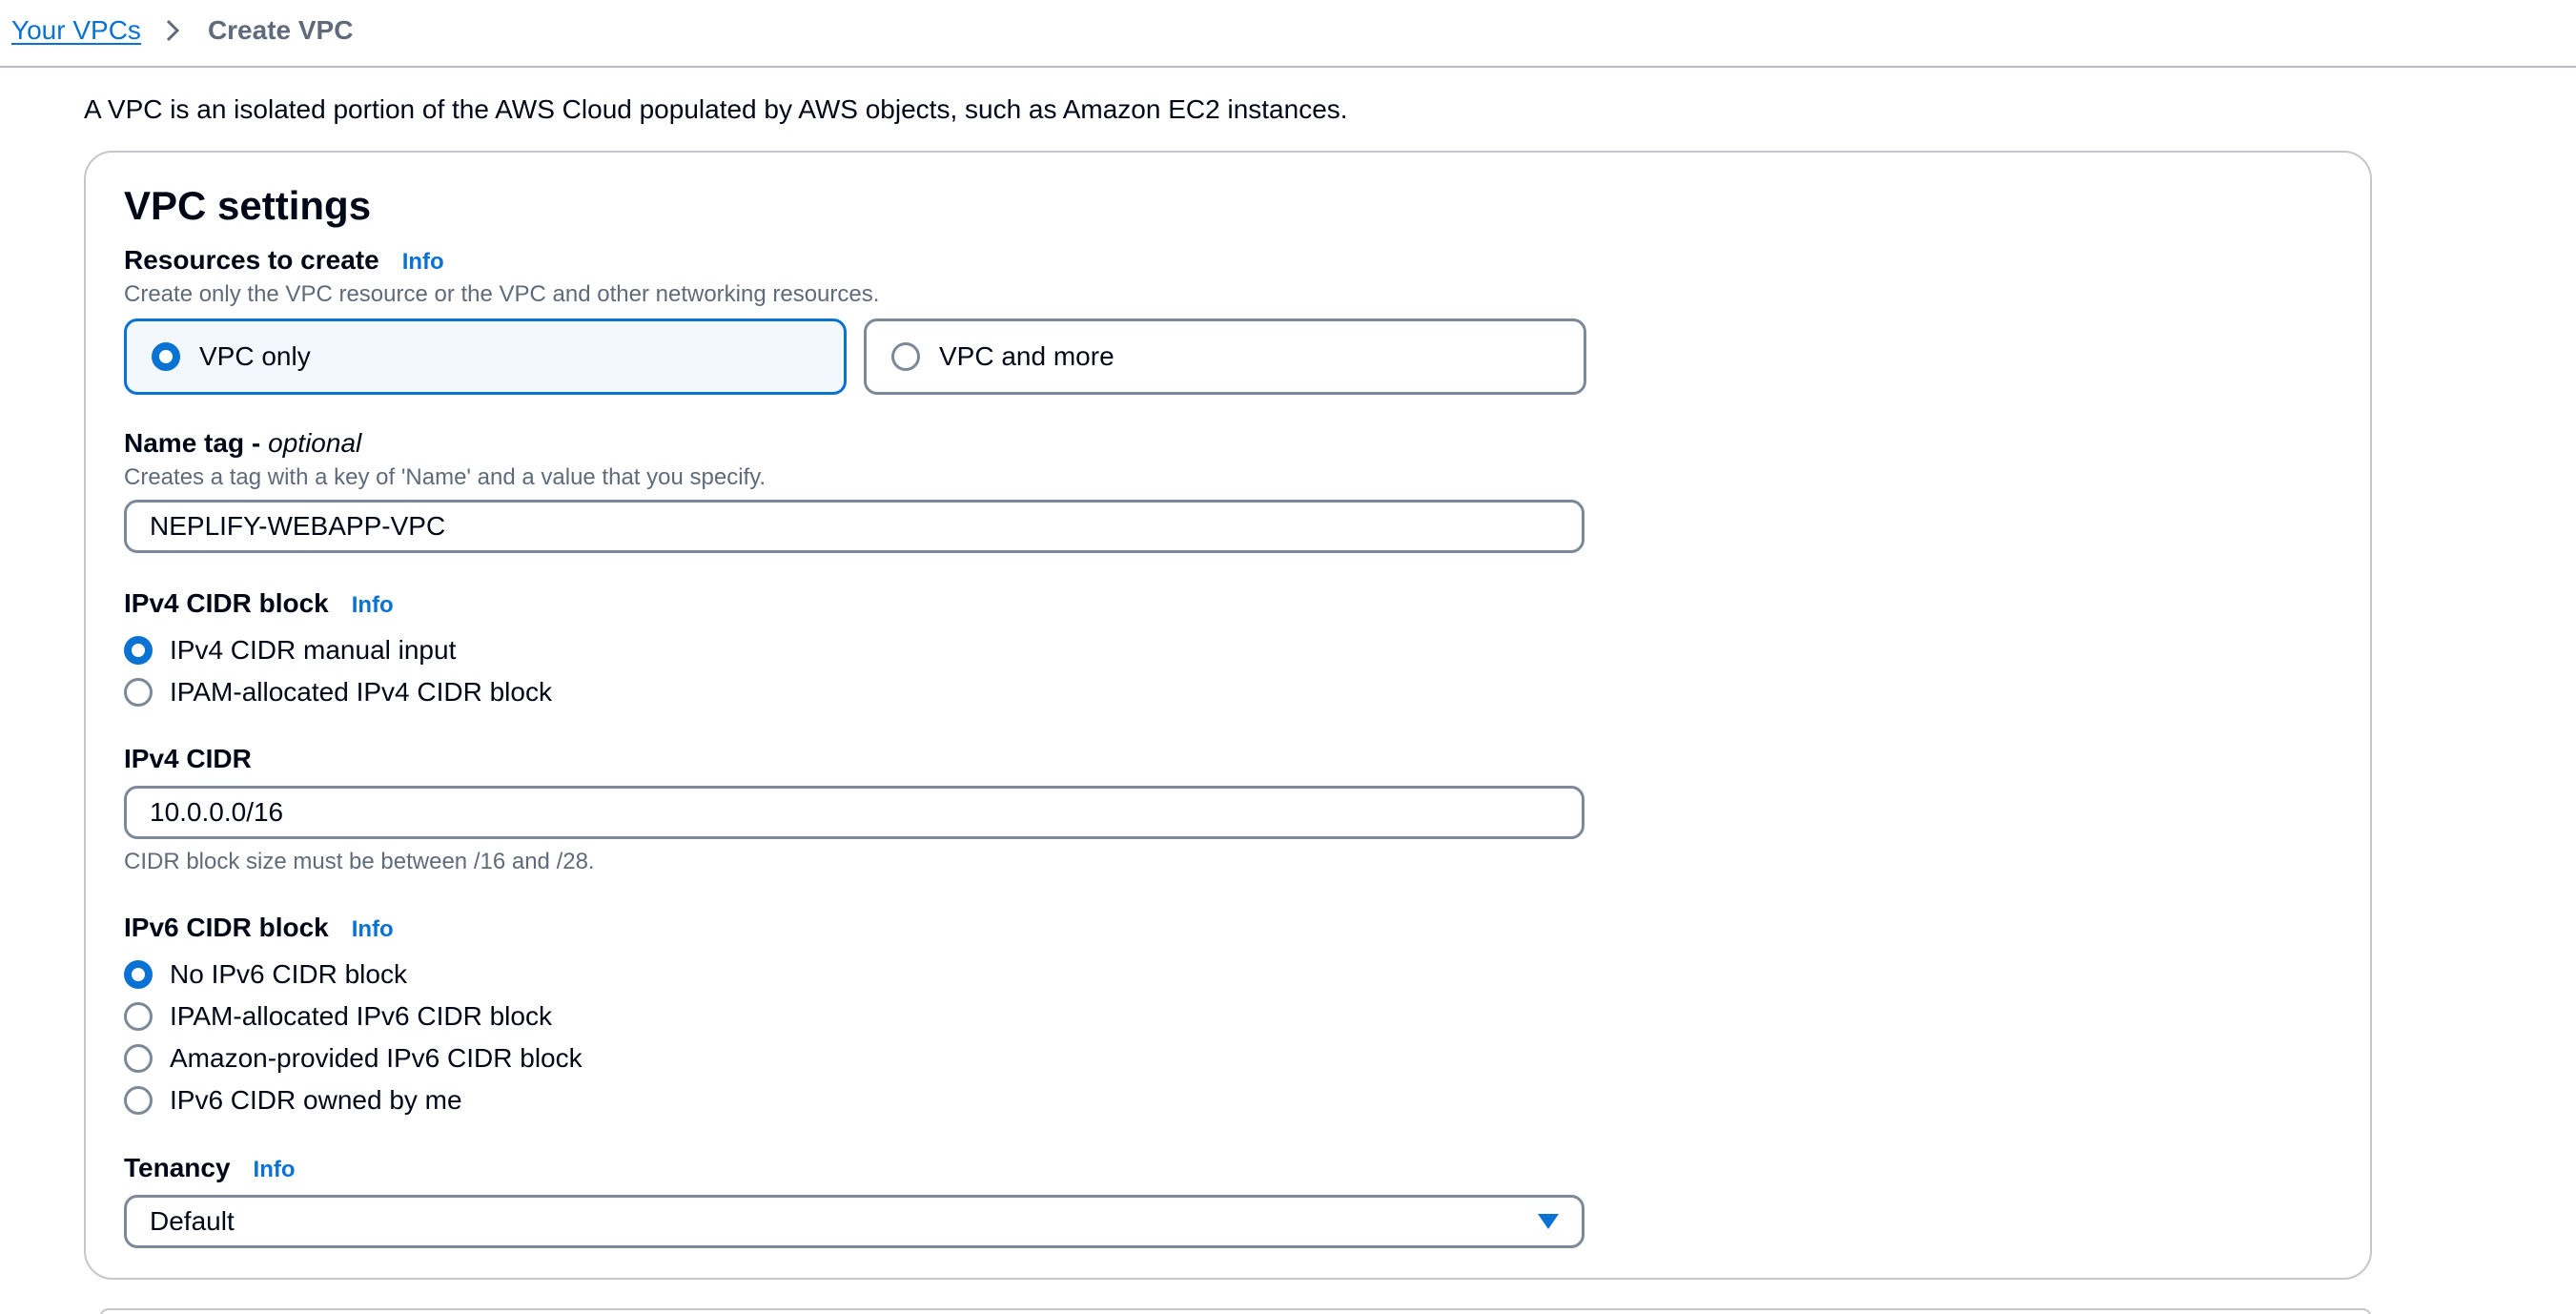 This screenshot has height=1314, width=2576. Describe the element at coordinates (316, 1100) in the screenshot. I see `radio-ipv6-owned-label: IPv6 CIDR owned by me` at that location.